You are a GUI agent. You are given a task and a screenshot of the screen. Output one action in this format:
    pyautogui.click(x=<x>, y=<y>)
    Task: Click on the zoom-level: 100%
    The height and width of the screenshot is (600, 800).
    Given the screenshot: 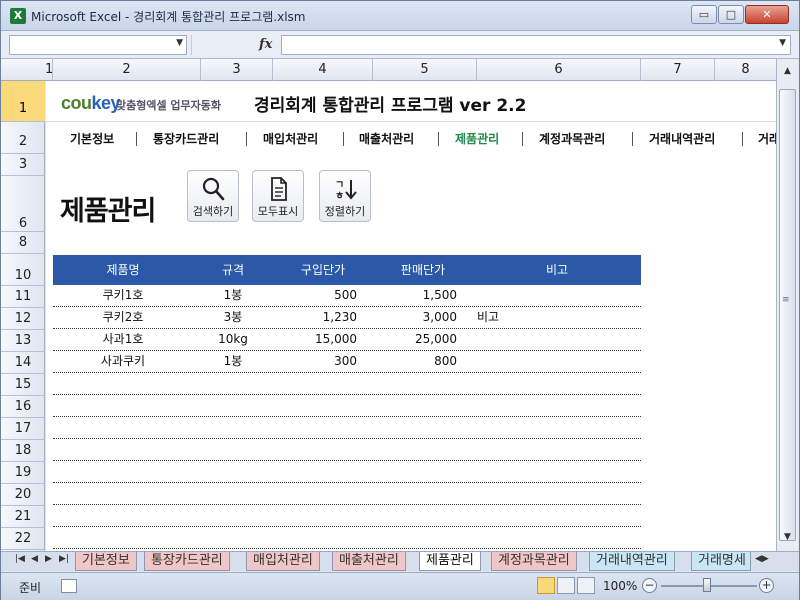 What is the action you would take?
    pyautogui.click(x=620, y=586)
    